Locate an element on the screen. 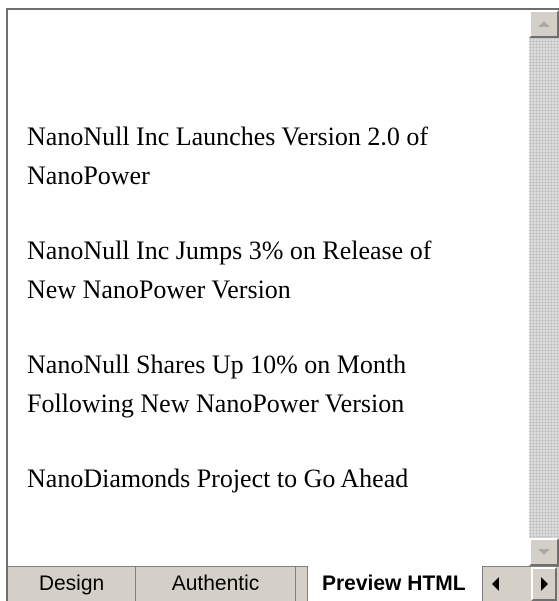 Image resolution: width=559 pixels, height=601 pixels. tab-authentic-label: Authentic is located at coordinates (215, 583).